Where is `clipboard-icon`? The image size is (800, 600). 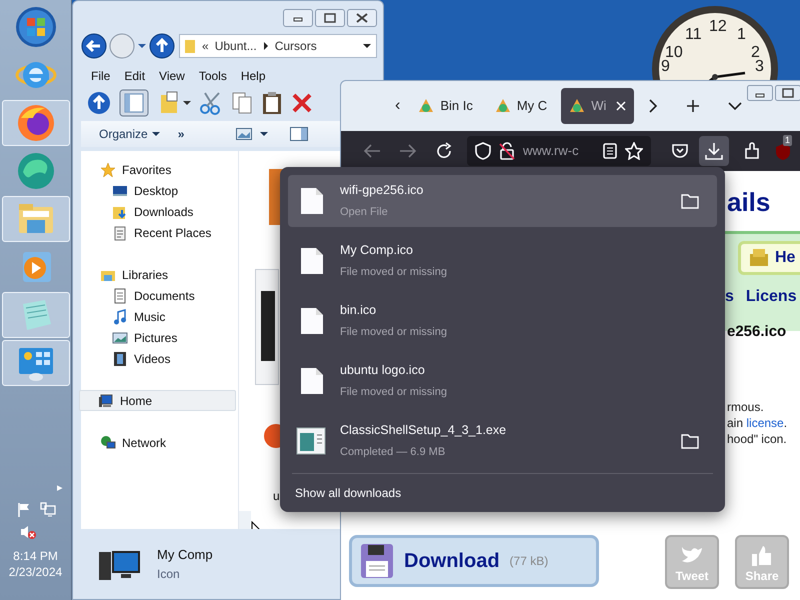 clipboard-icon is located at coordinates (272, 103).